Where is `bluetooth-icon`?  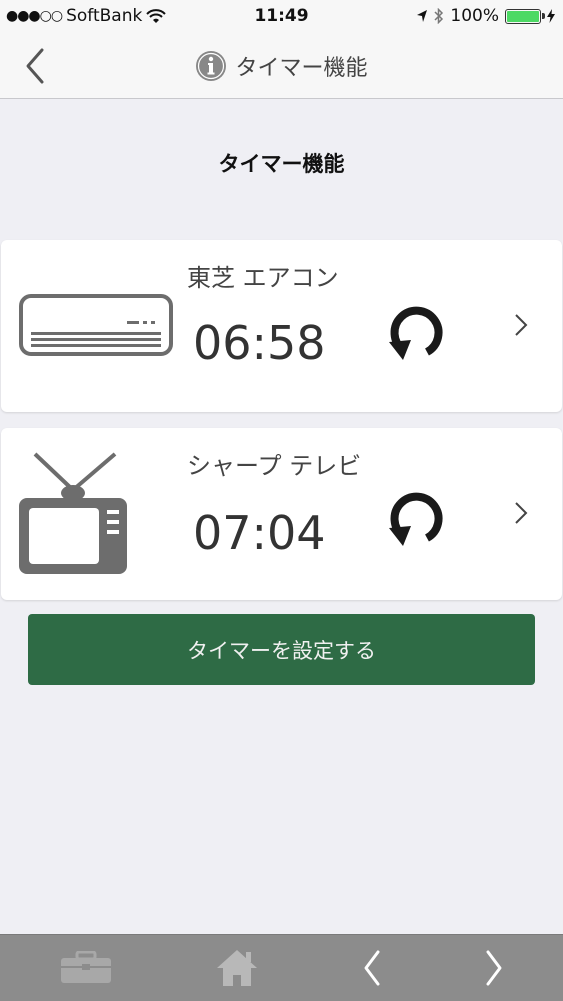 bluetooth-icon is located at coordinates (439, 16).